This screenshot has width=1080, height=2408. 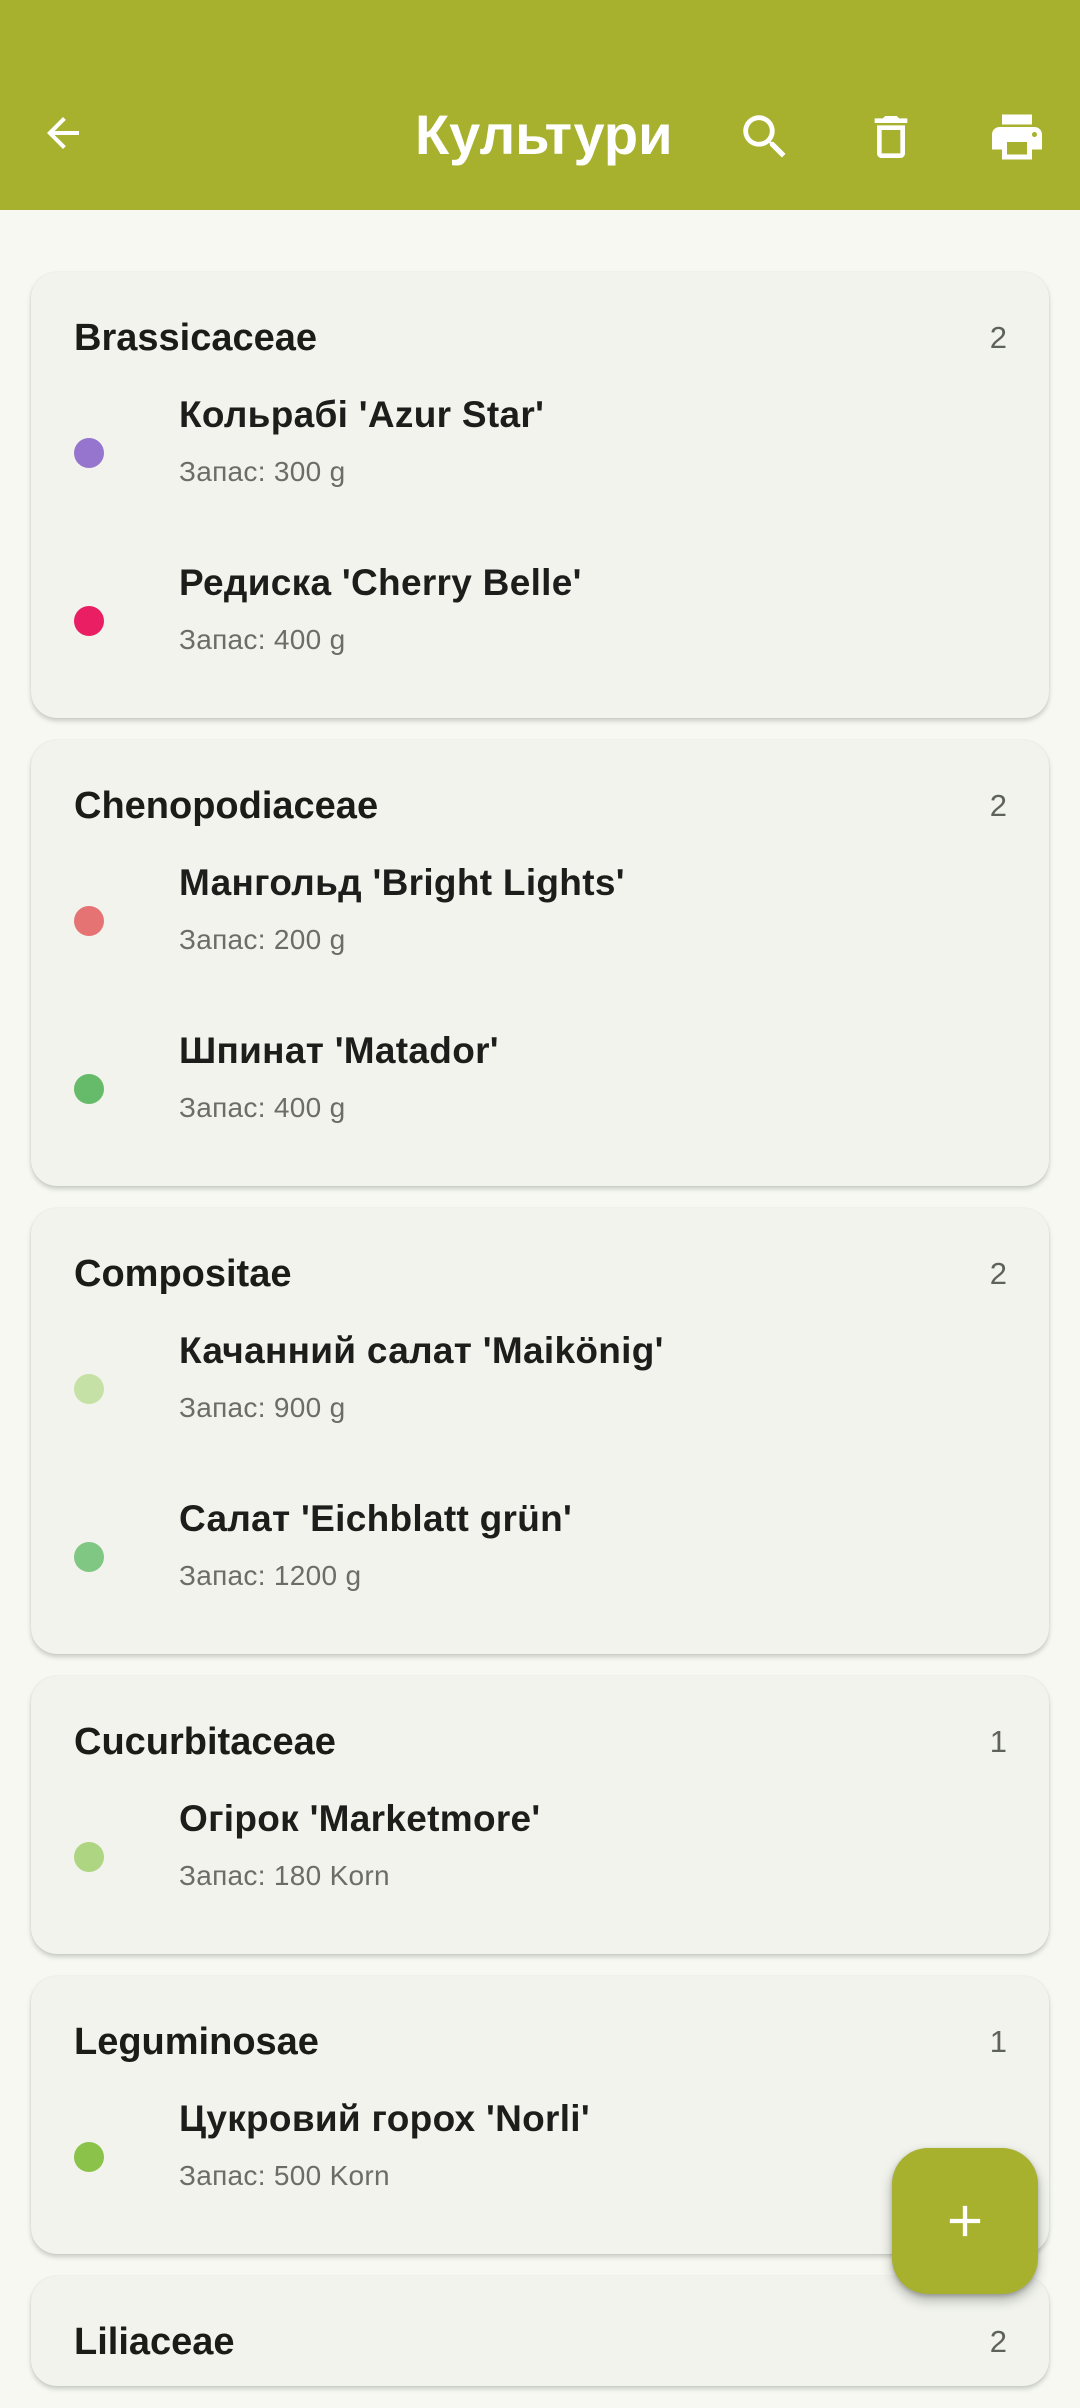 I want to click on crop-list-item: Качанний салат 'Maikönig' Запас: 900 g, so click(x=540, y=1384).